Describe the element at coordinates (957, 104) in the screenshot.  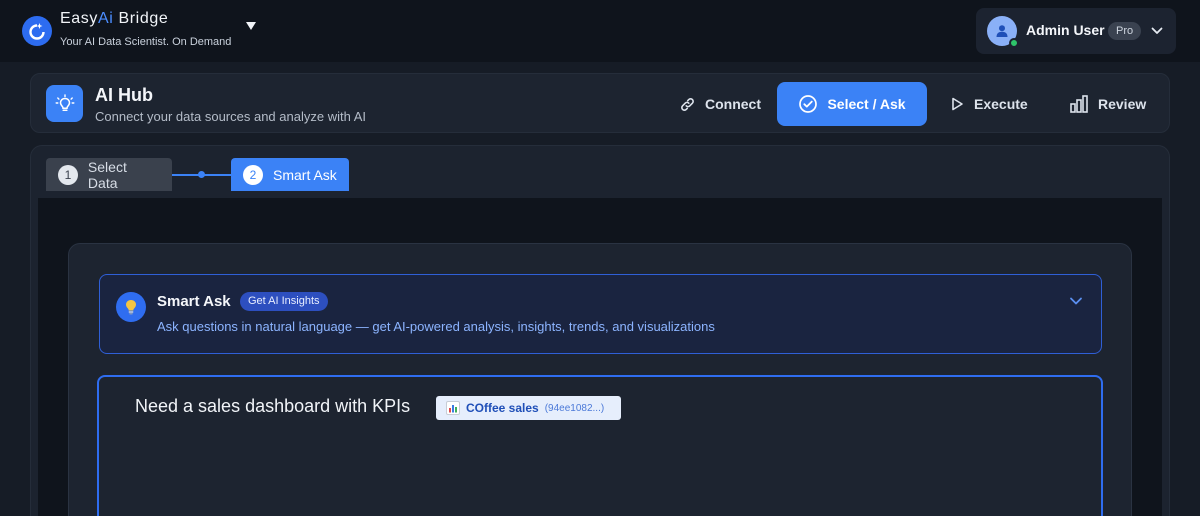
I see `play-icon` at that location.